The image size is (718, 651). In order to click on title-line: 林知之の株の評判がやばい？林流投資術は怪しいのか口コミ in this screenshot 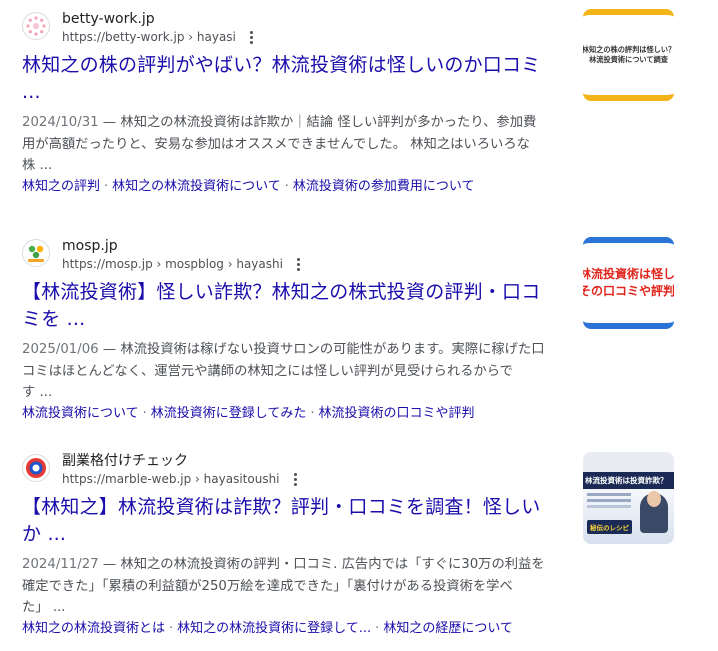, I will do `click(281, 65)`.